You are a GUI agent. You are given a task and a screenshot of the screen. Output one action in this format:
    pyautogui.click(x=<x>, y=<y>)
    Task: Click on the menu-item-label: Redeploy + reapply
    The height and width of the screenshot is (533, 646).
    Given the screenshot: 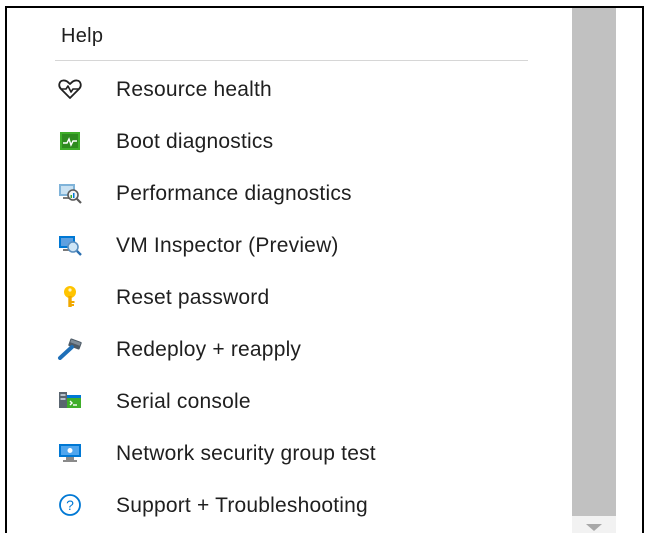 What is the action you would take?
    pyautogui.click(x=209, y=349)
    